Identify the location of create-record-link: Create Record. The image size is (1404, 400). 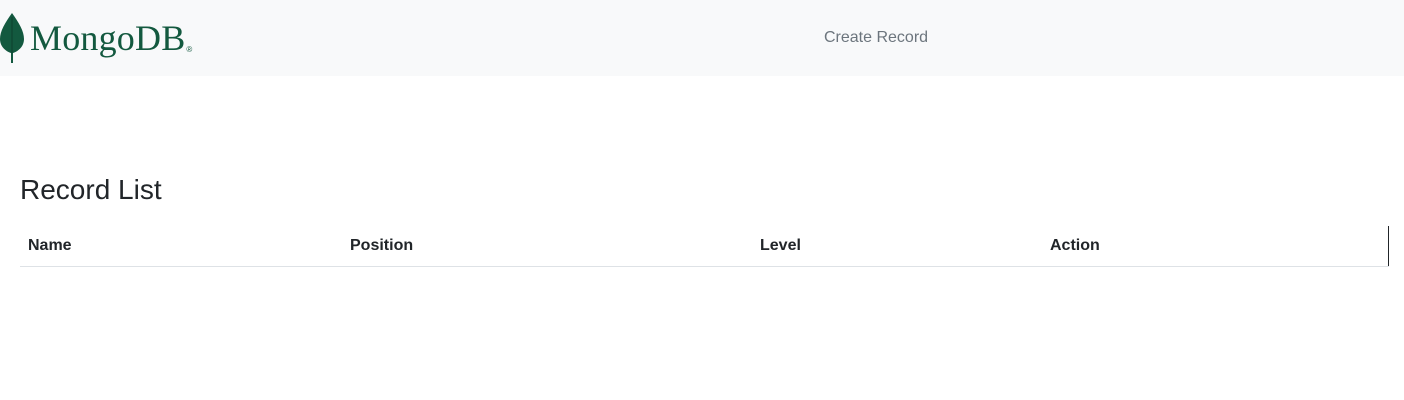
(876, 38).